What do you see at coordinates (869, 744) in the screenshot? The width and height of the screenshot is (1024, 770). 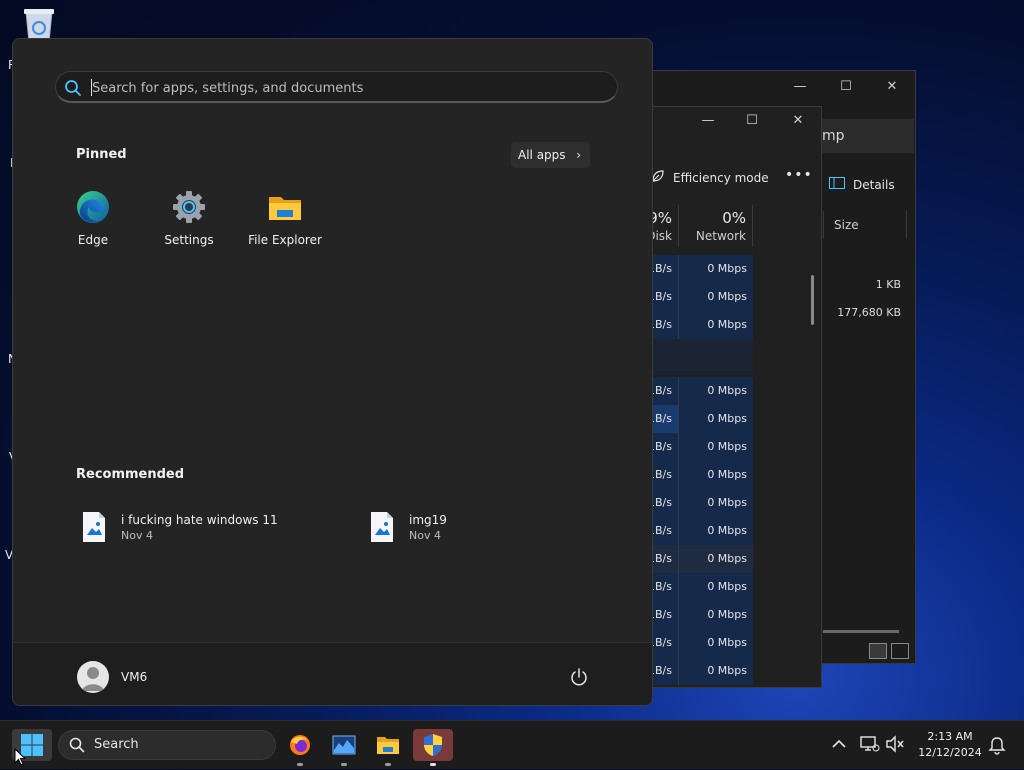 I see `network-icon` at bounding box center [869, 744].